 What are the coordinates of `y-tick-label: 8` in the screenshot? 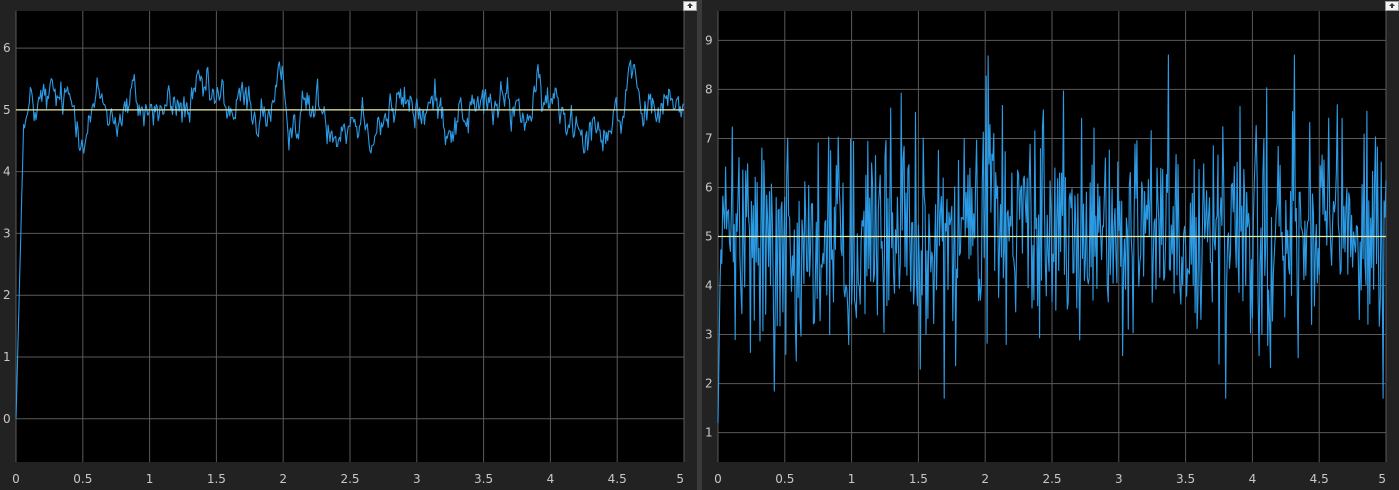 It's located at (709, 89).